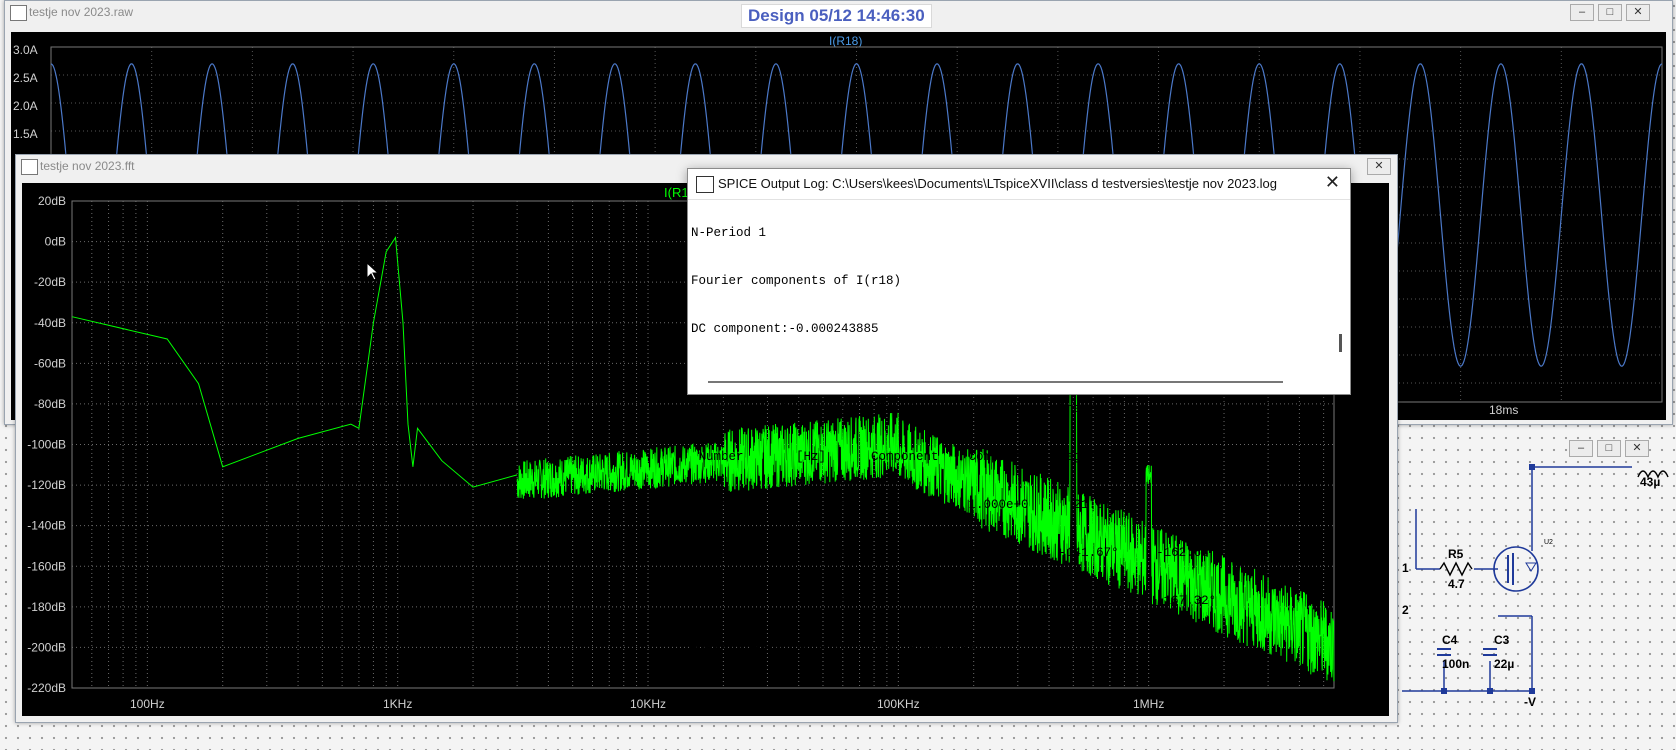  Describe the element at coordinates (50, 404) in the screenshot. I see `fft-ytick: -80dB` at that location.